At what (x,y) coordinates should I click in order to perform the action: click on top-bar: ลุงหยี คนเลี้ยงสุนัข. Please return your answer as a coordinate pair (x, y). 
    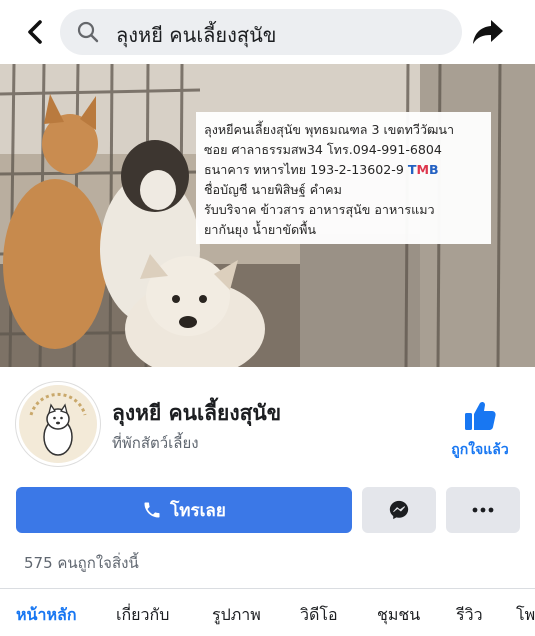
    Looking at the image, I should click on (267, 32).